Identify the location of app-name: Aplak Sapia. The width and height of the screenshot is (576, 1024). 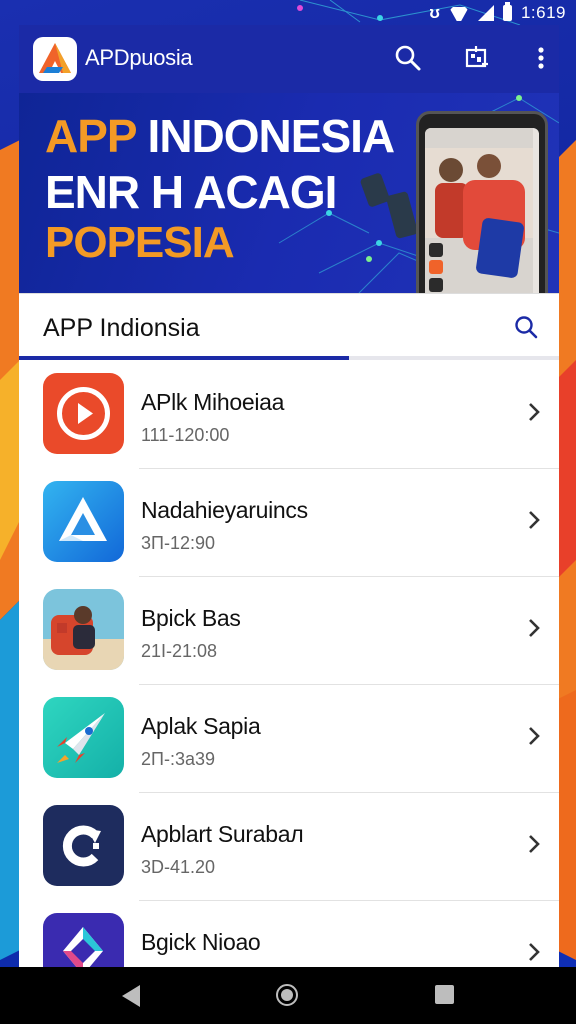
(201, 726).